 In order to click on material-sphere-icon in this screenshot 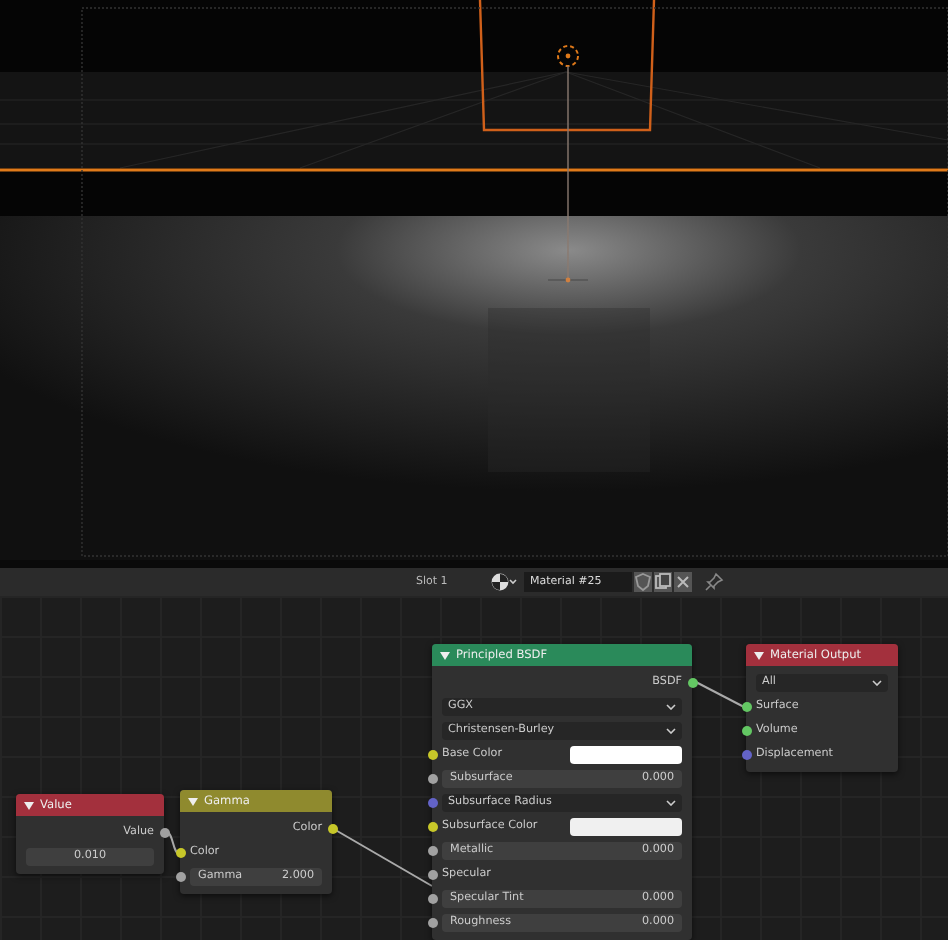, I will do `click(504, 582)`.